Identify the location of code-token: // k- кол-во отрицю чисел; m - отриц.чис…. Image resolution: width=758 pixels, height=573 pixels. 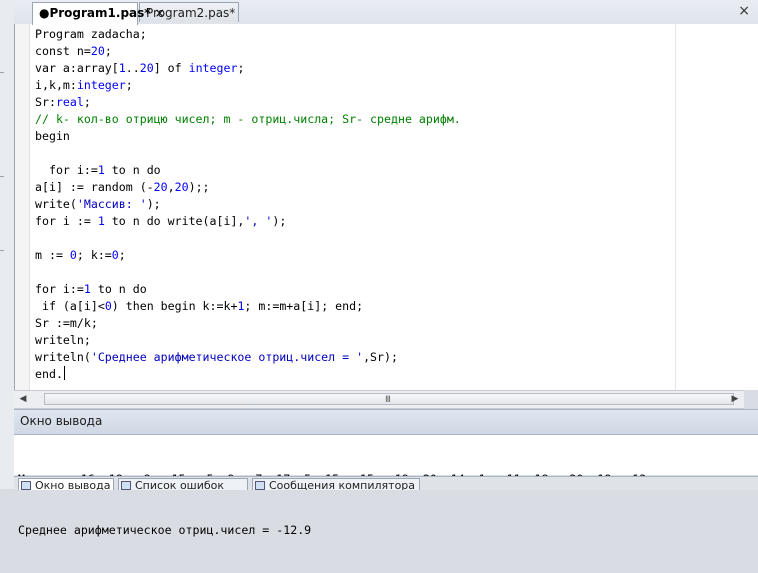
(248, 119).